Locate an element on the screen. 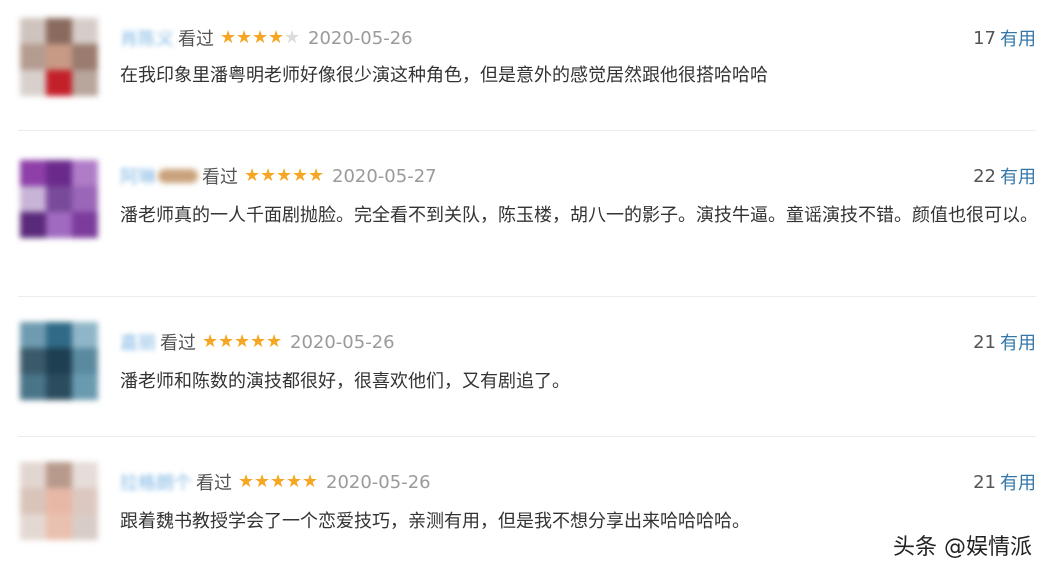 This screenshot has width=1050, height=573. username-link: 拉格朗个 is located at coordinates (156, 482).